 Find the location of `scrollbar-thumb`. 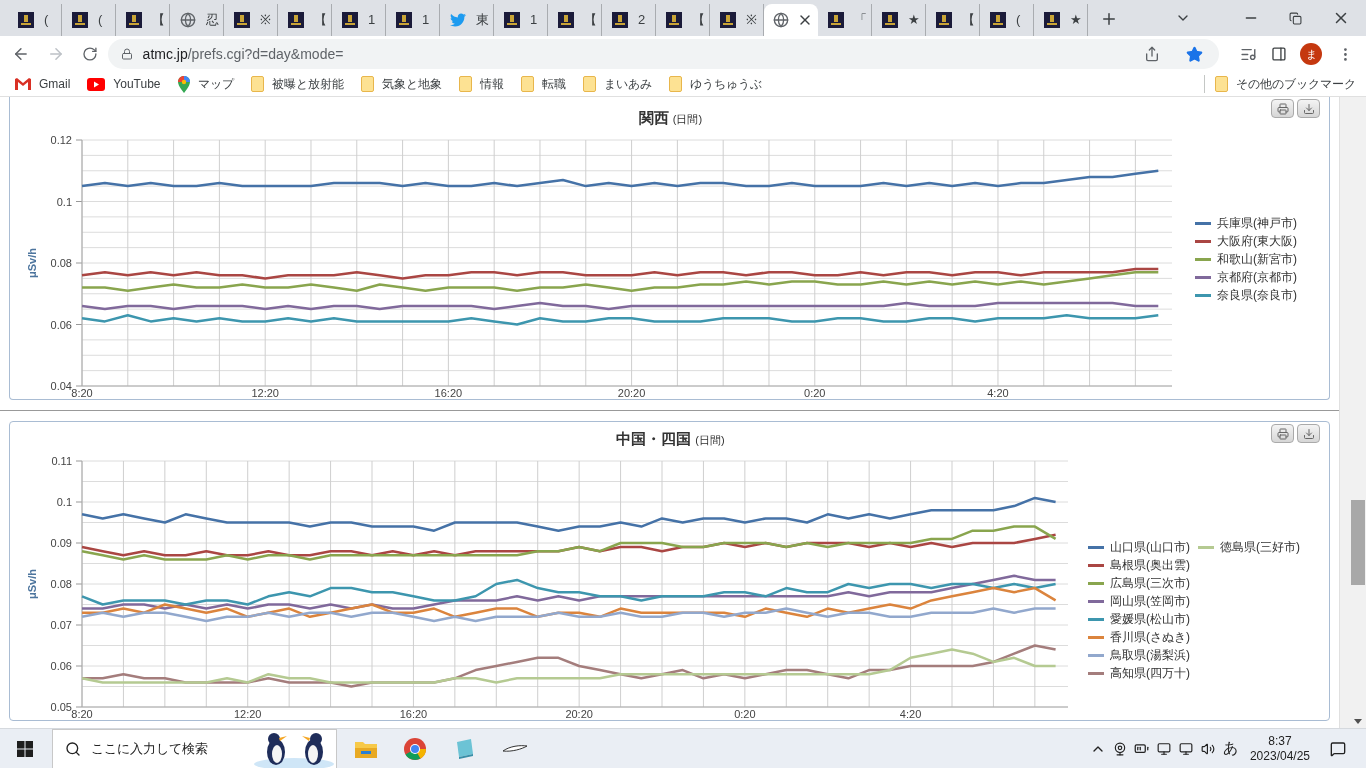

scrollbar-thumb is located at coordinates (1358, 542).